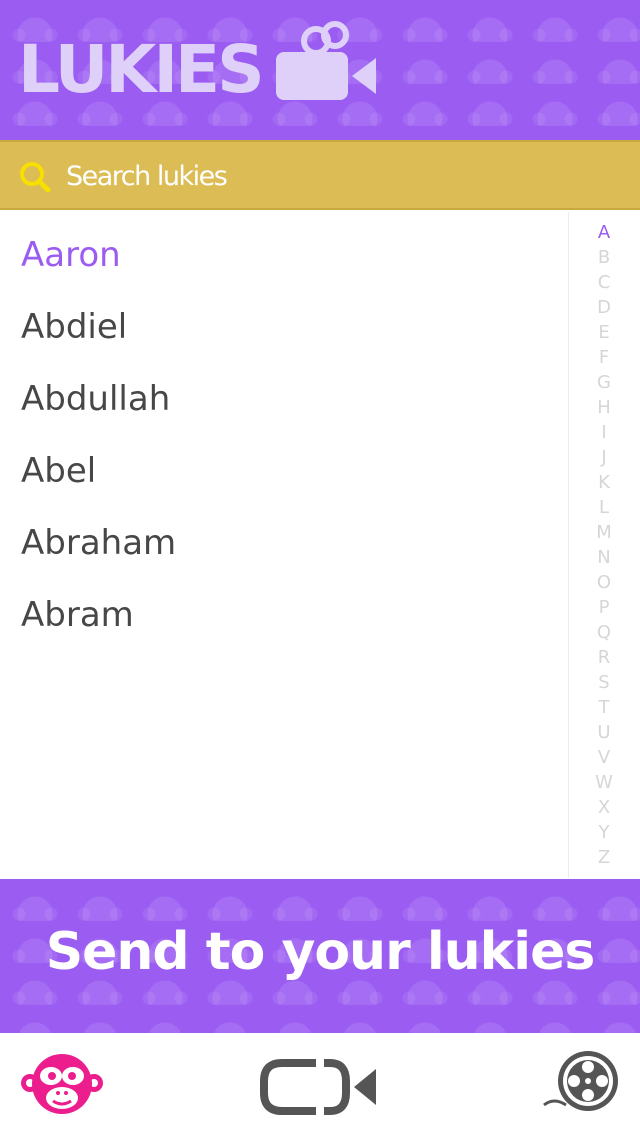 The width and height of the screenshot is (640, 1136). Describe the element at coordinates (326, 60) in the screenshot. I see `video-camera-icon` at that location.